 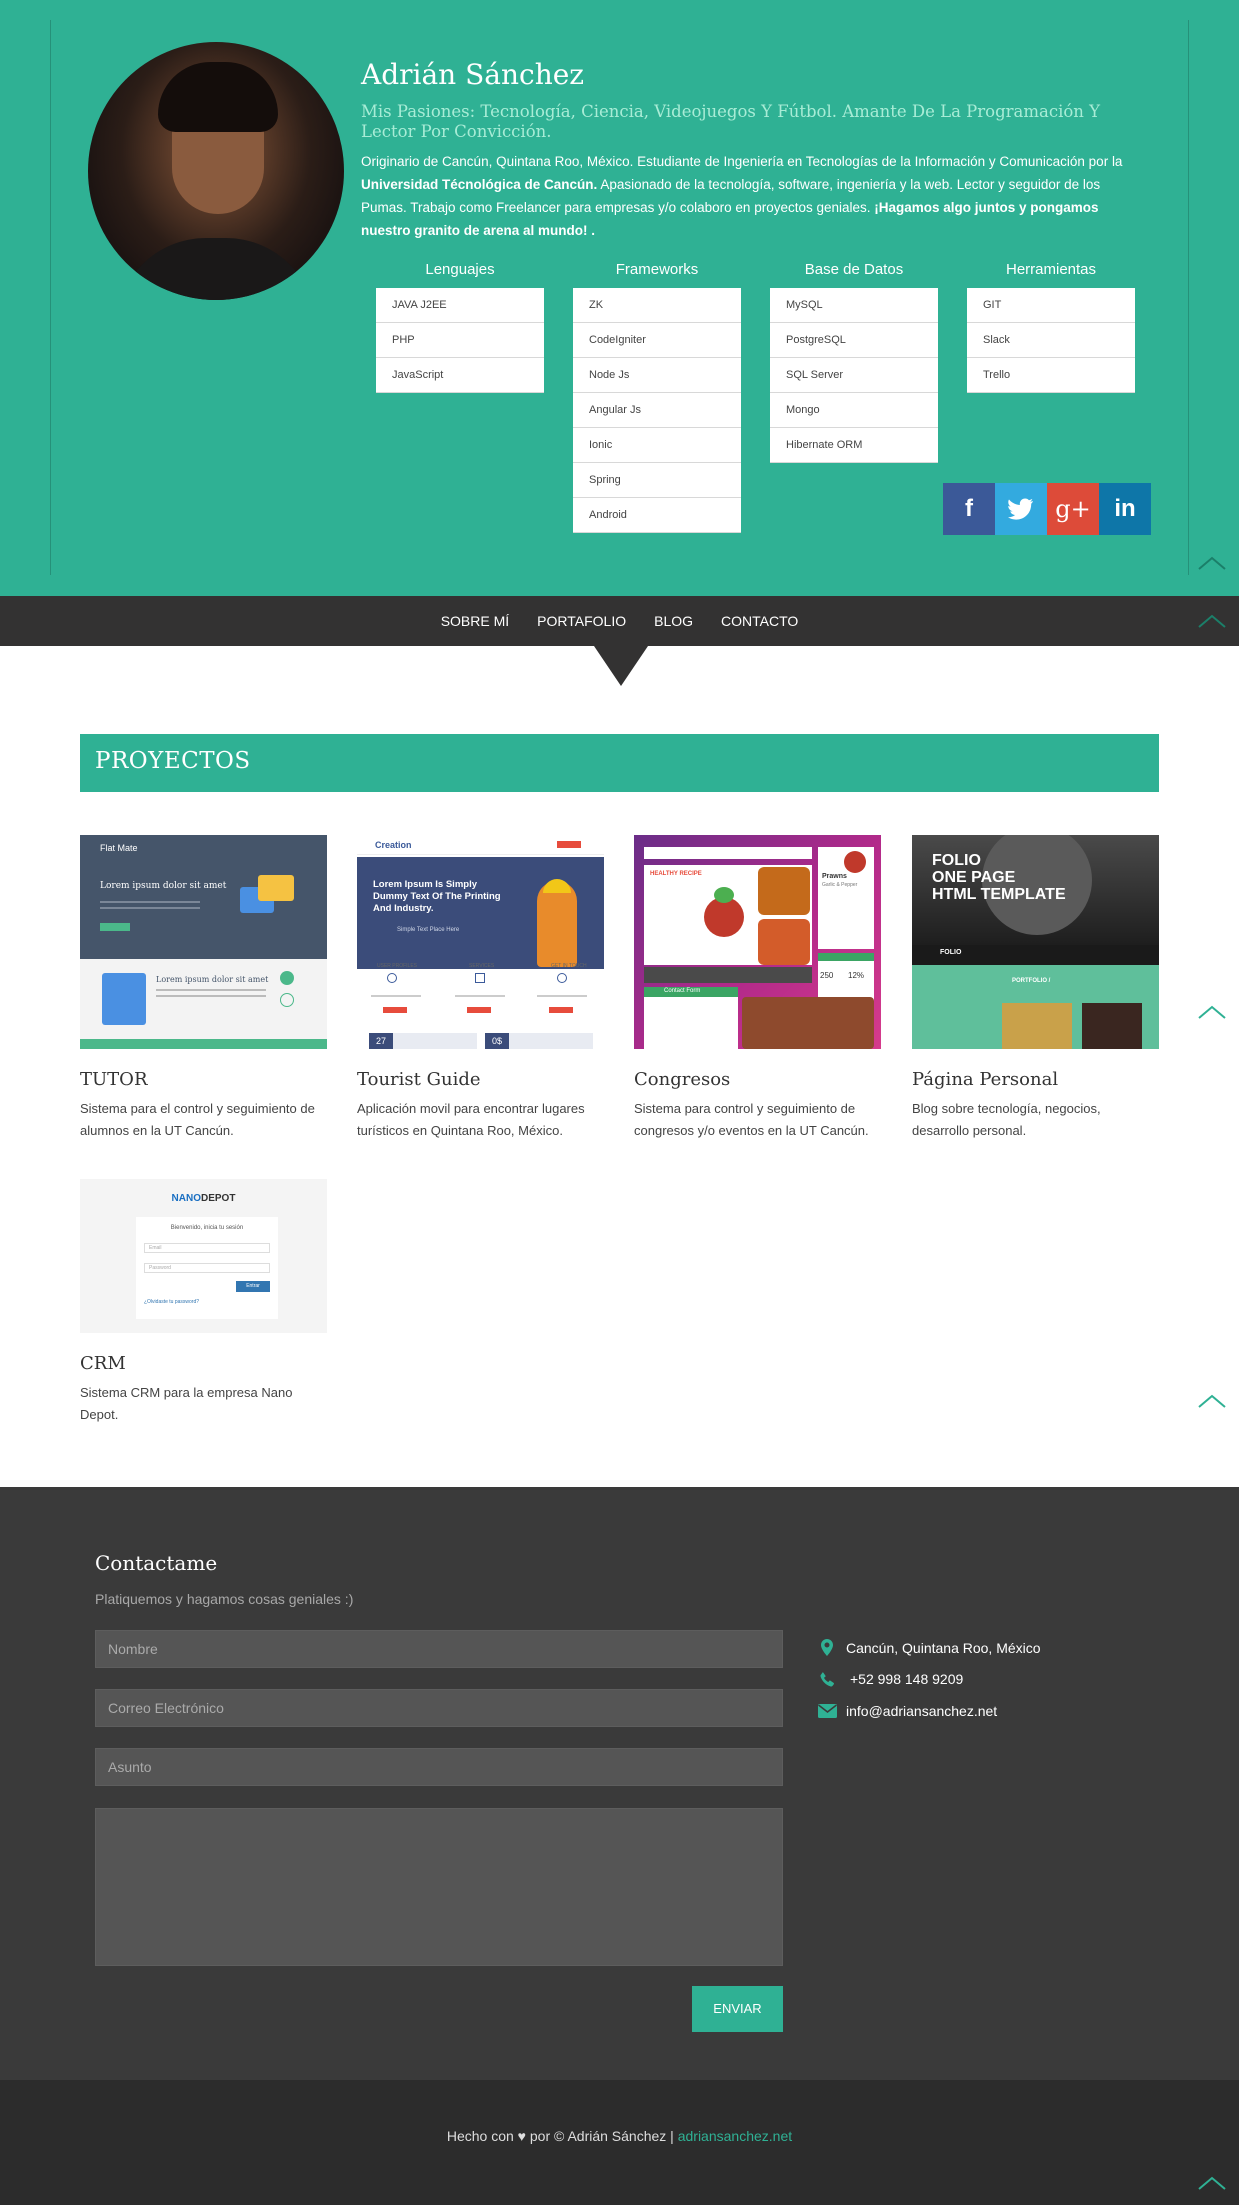 I want to click on skill-item: SQL Server, so click(x=854, y=375).